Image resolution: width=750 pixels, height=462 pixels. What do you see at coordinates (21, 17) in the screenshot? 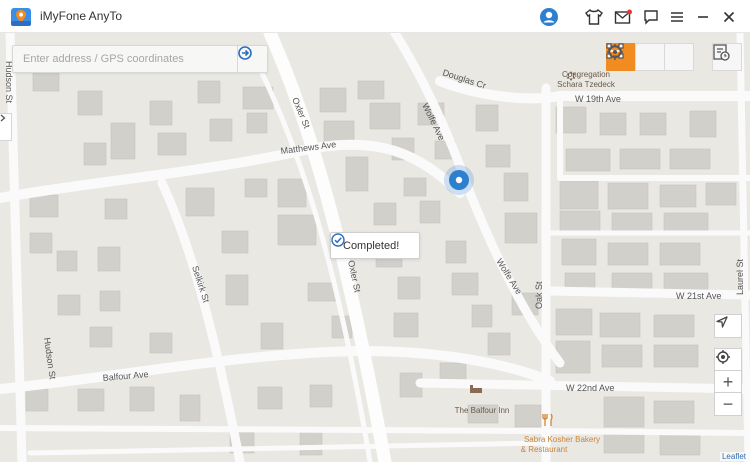
I see `app-logo-icon` at bounding box center [21, 17].